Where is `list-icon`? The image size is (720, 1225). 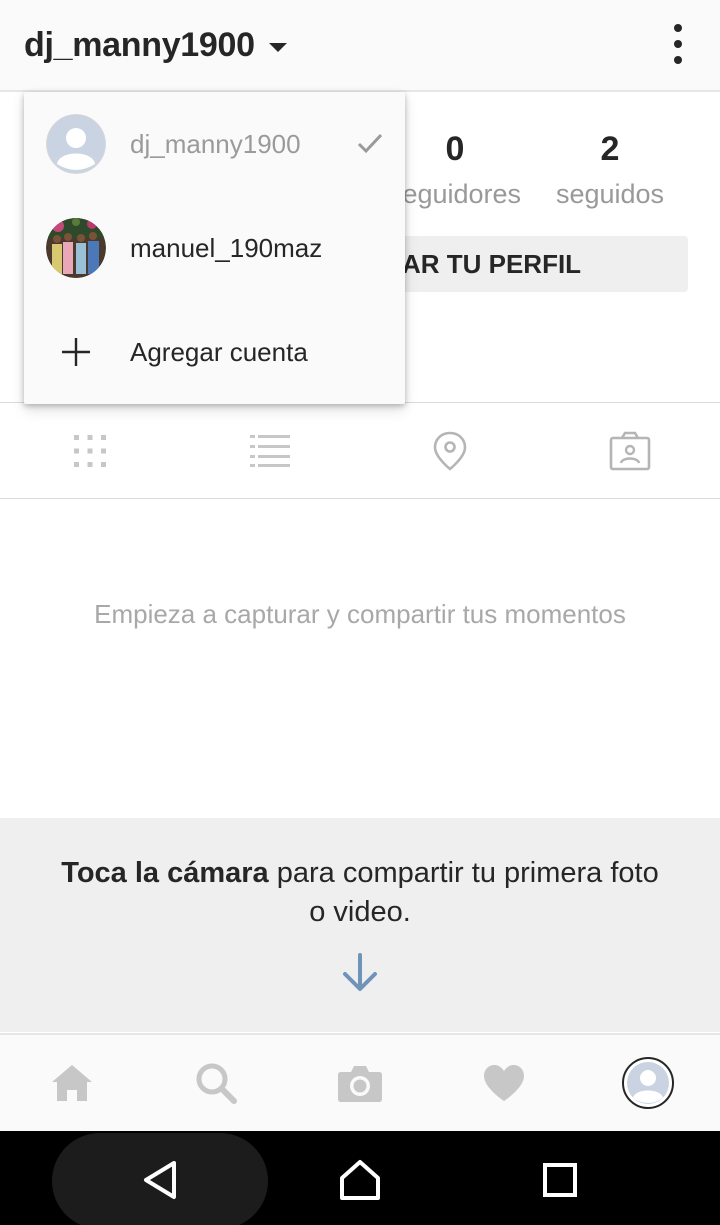
list-icon is located at coordinates (270, 450).